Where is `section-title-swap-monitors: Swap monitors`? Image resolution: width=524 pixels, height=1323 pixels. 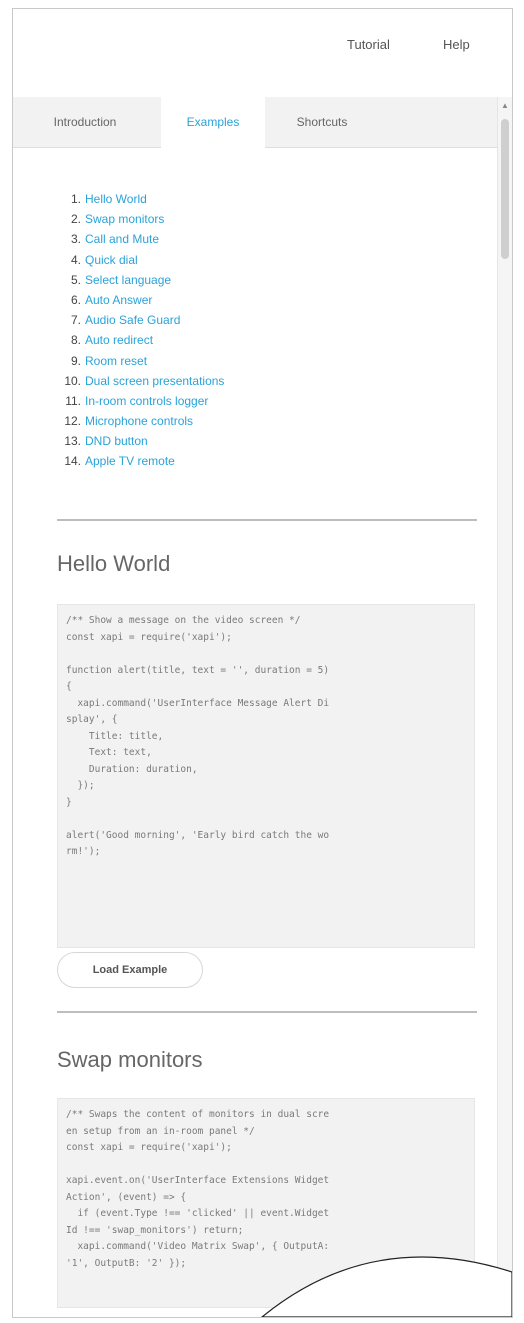 section-title-swap-monitors: Swap monitors is located at coordinates (130, 1059).